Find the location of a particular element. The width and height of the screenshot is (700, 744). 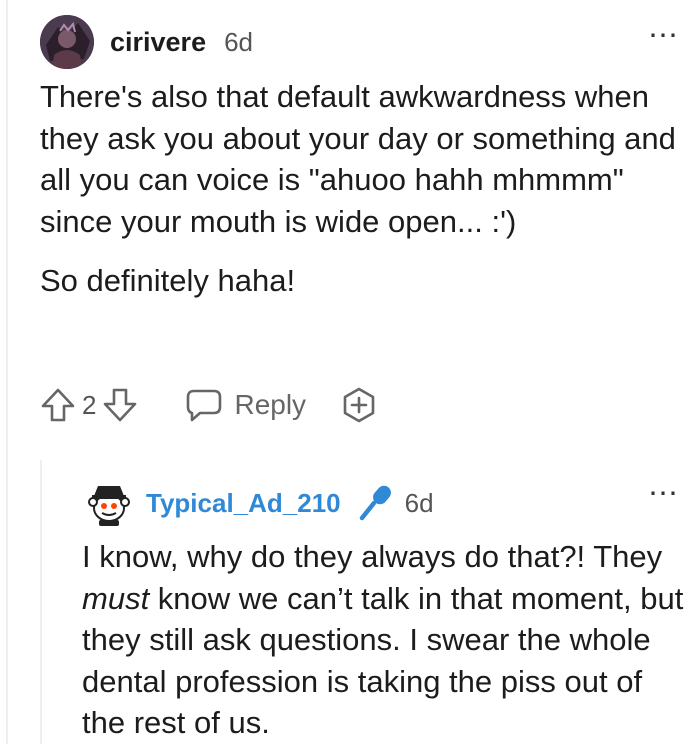

comment-actions: 2 Reply is located at coordinates (209, 405).